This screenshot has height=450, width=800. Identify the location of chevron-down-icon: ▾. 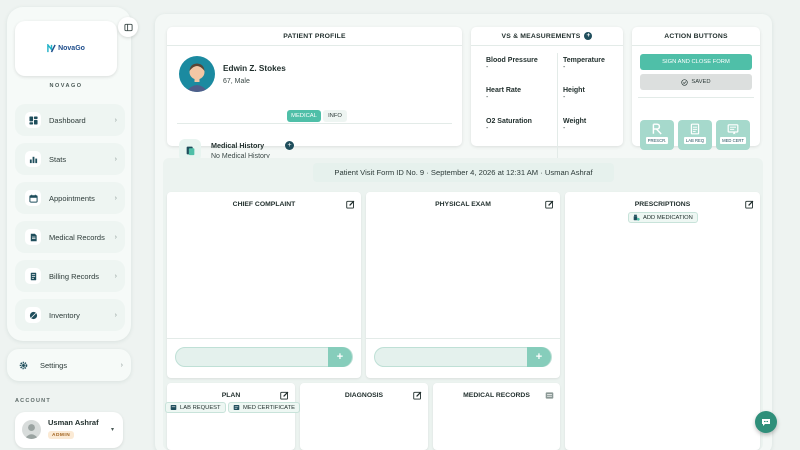
(112, 429).